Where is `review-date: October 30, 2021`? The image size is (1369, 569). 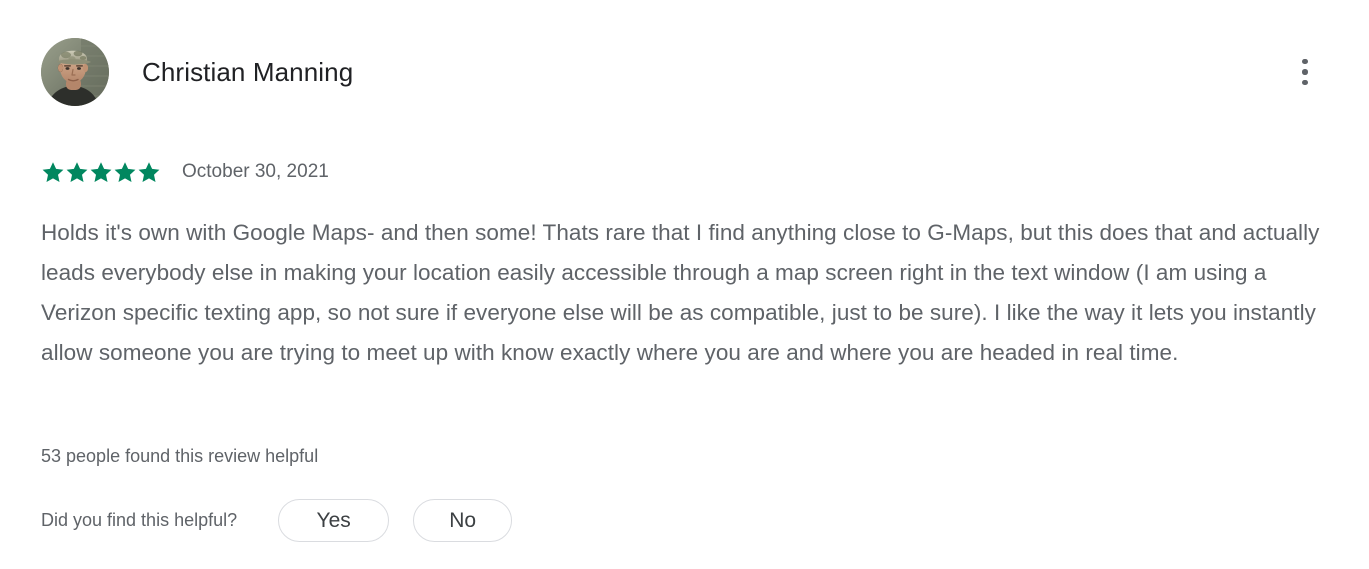
review-date: October 30, 2021 is located at coordinates (255, 171).